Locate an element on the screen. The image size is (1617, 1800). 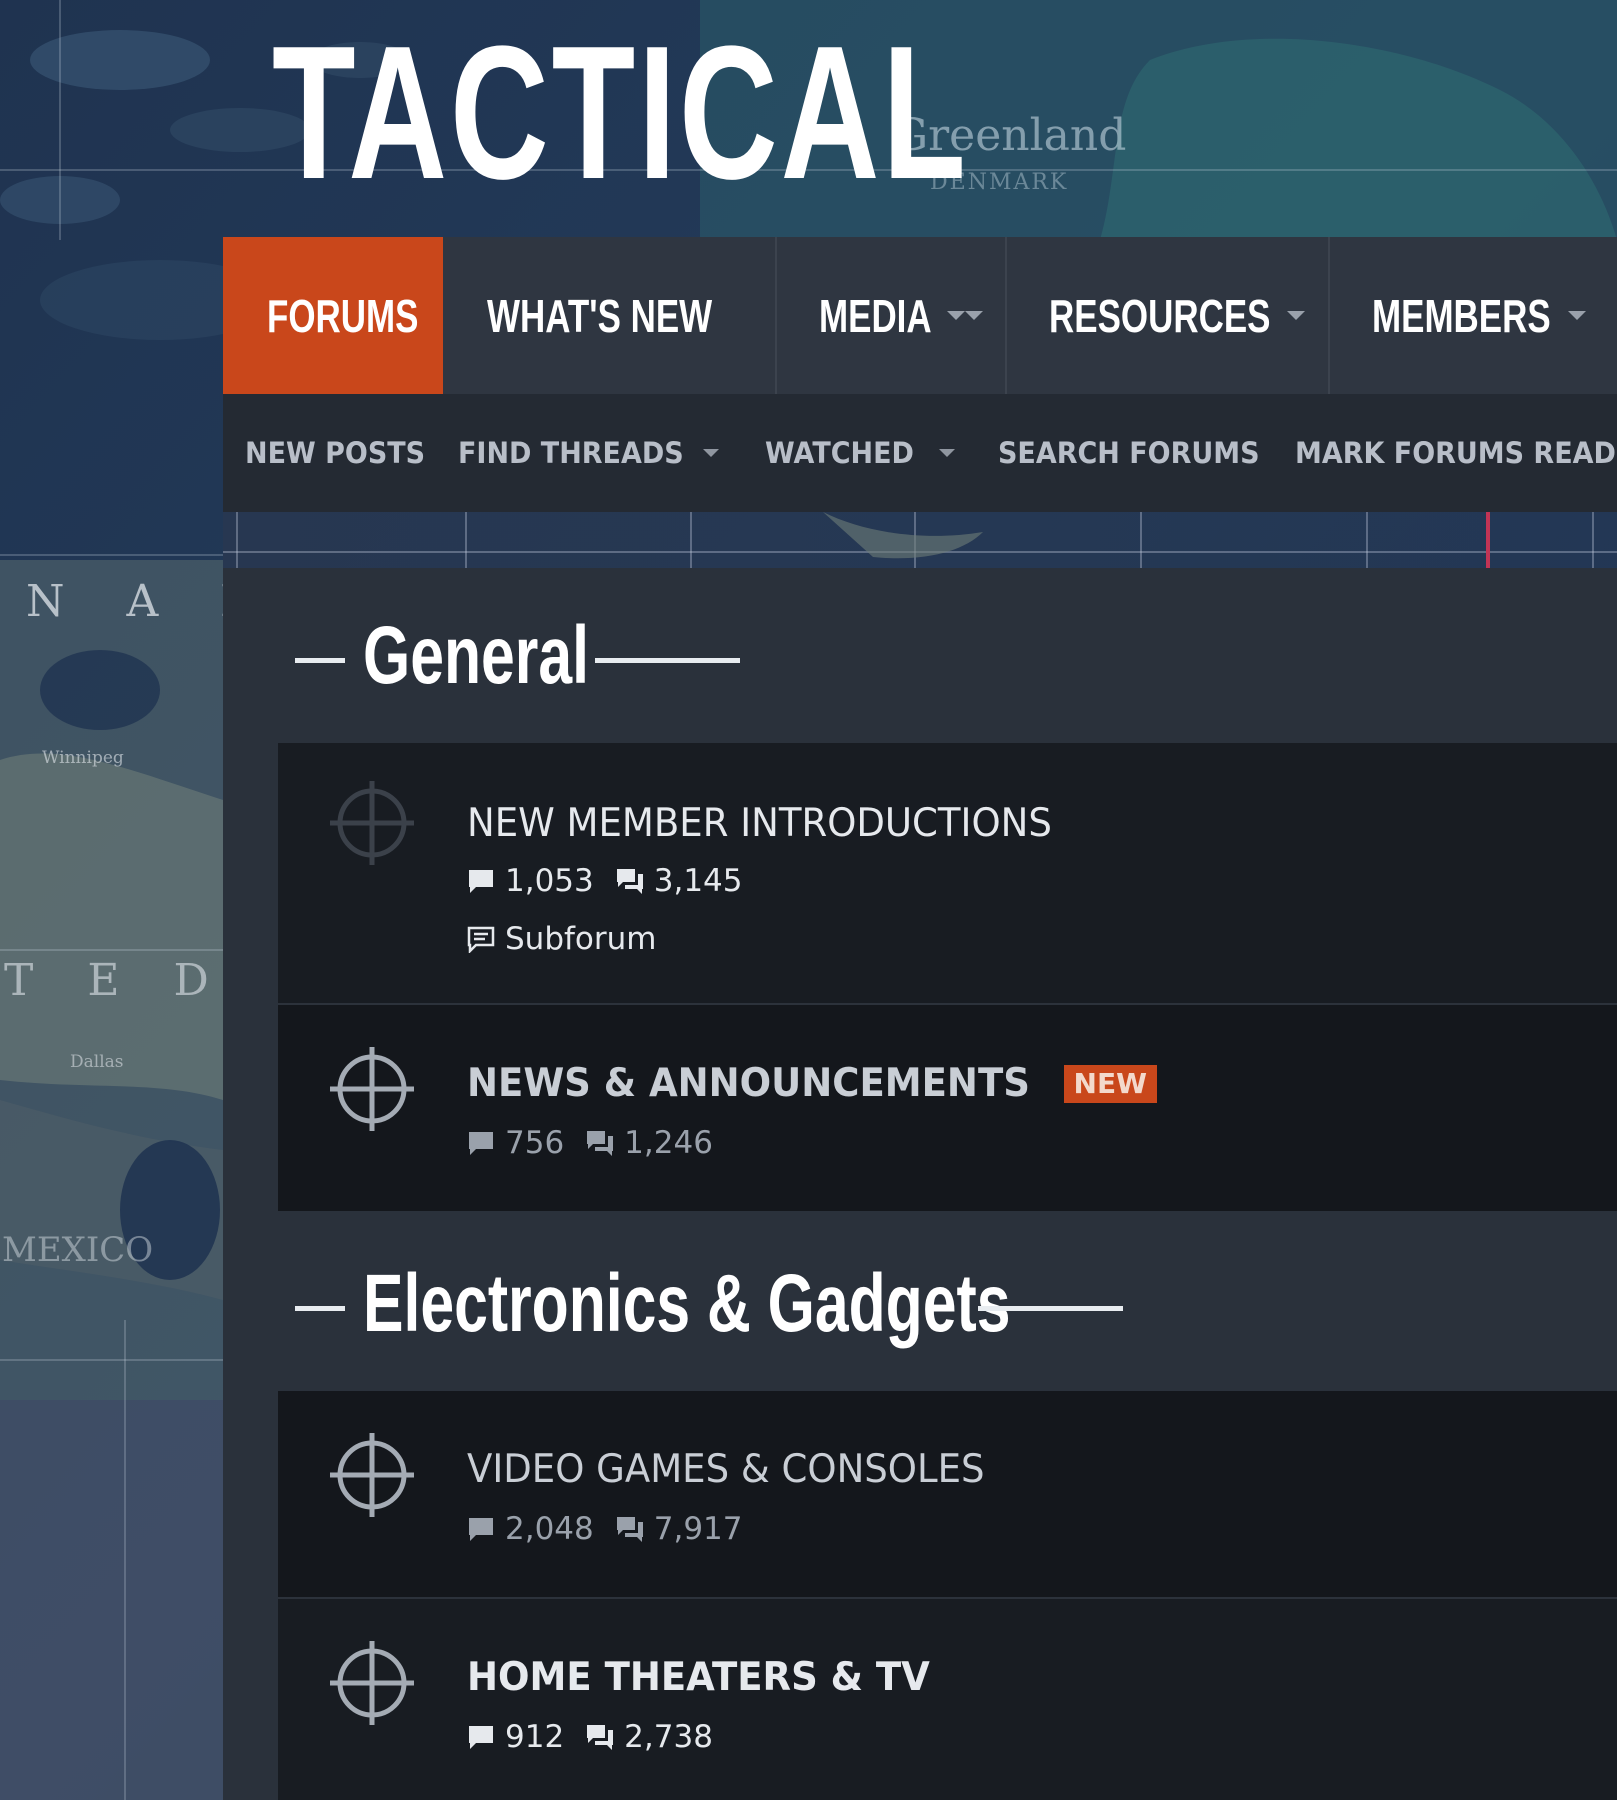
forum-stats: 756 1,246 is located at coordinates (601, 1143).